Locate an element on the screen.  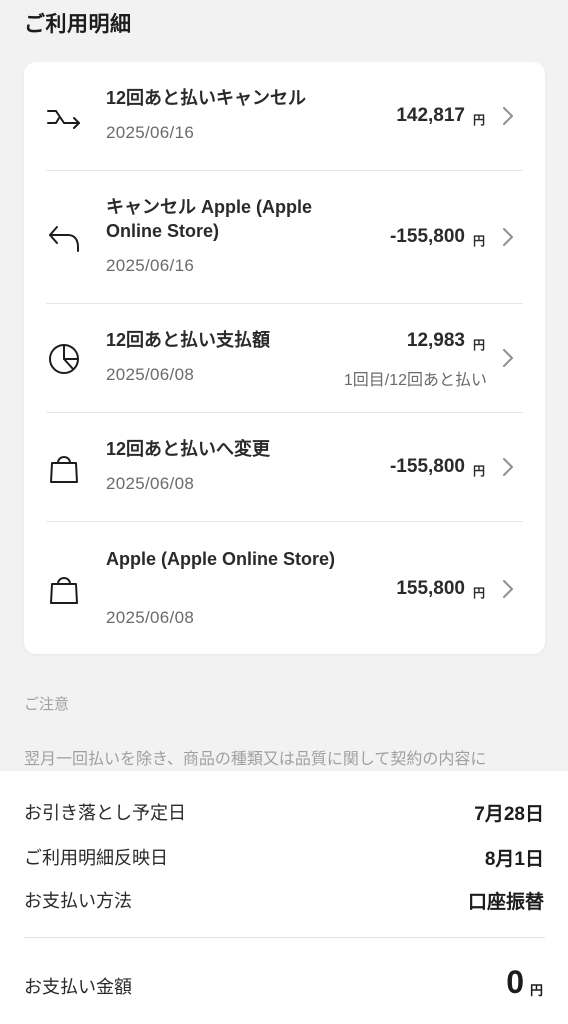
transaction-amount: 155,800 is located at coordinates (430, 588).